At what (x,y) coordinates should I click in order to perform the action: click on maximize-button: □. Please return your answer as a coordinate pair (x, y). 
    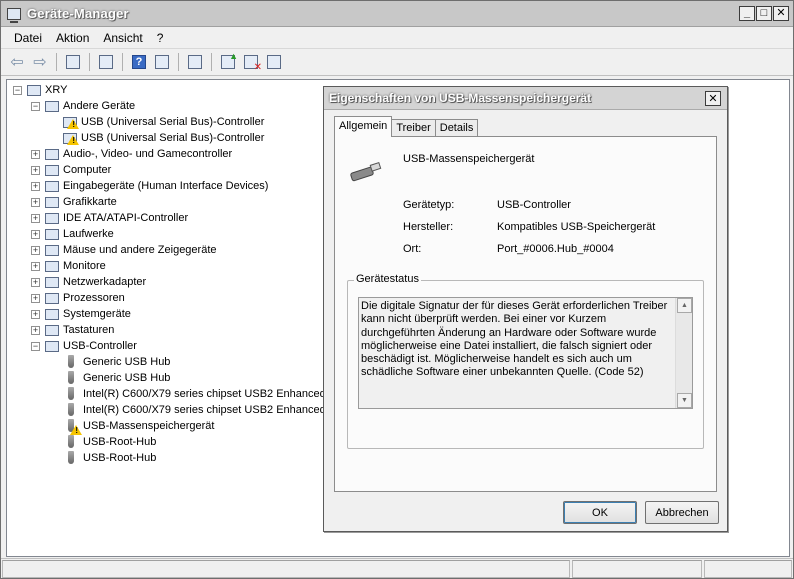
    Looking at the image, I should click on (764, 13).